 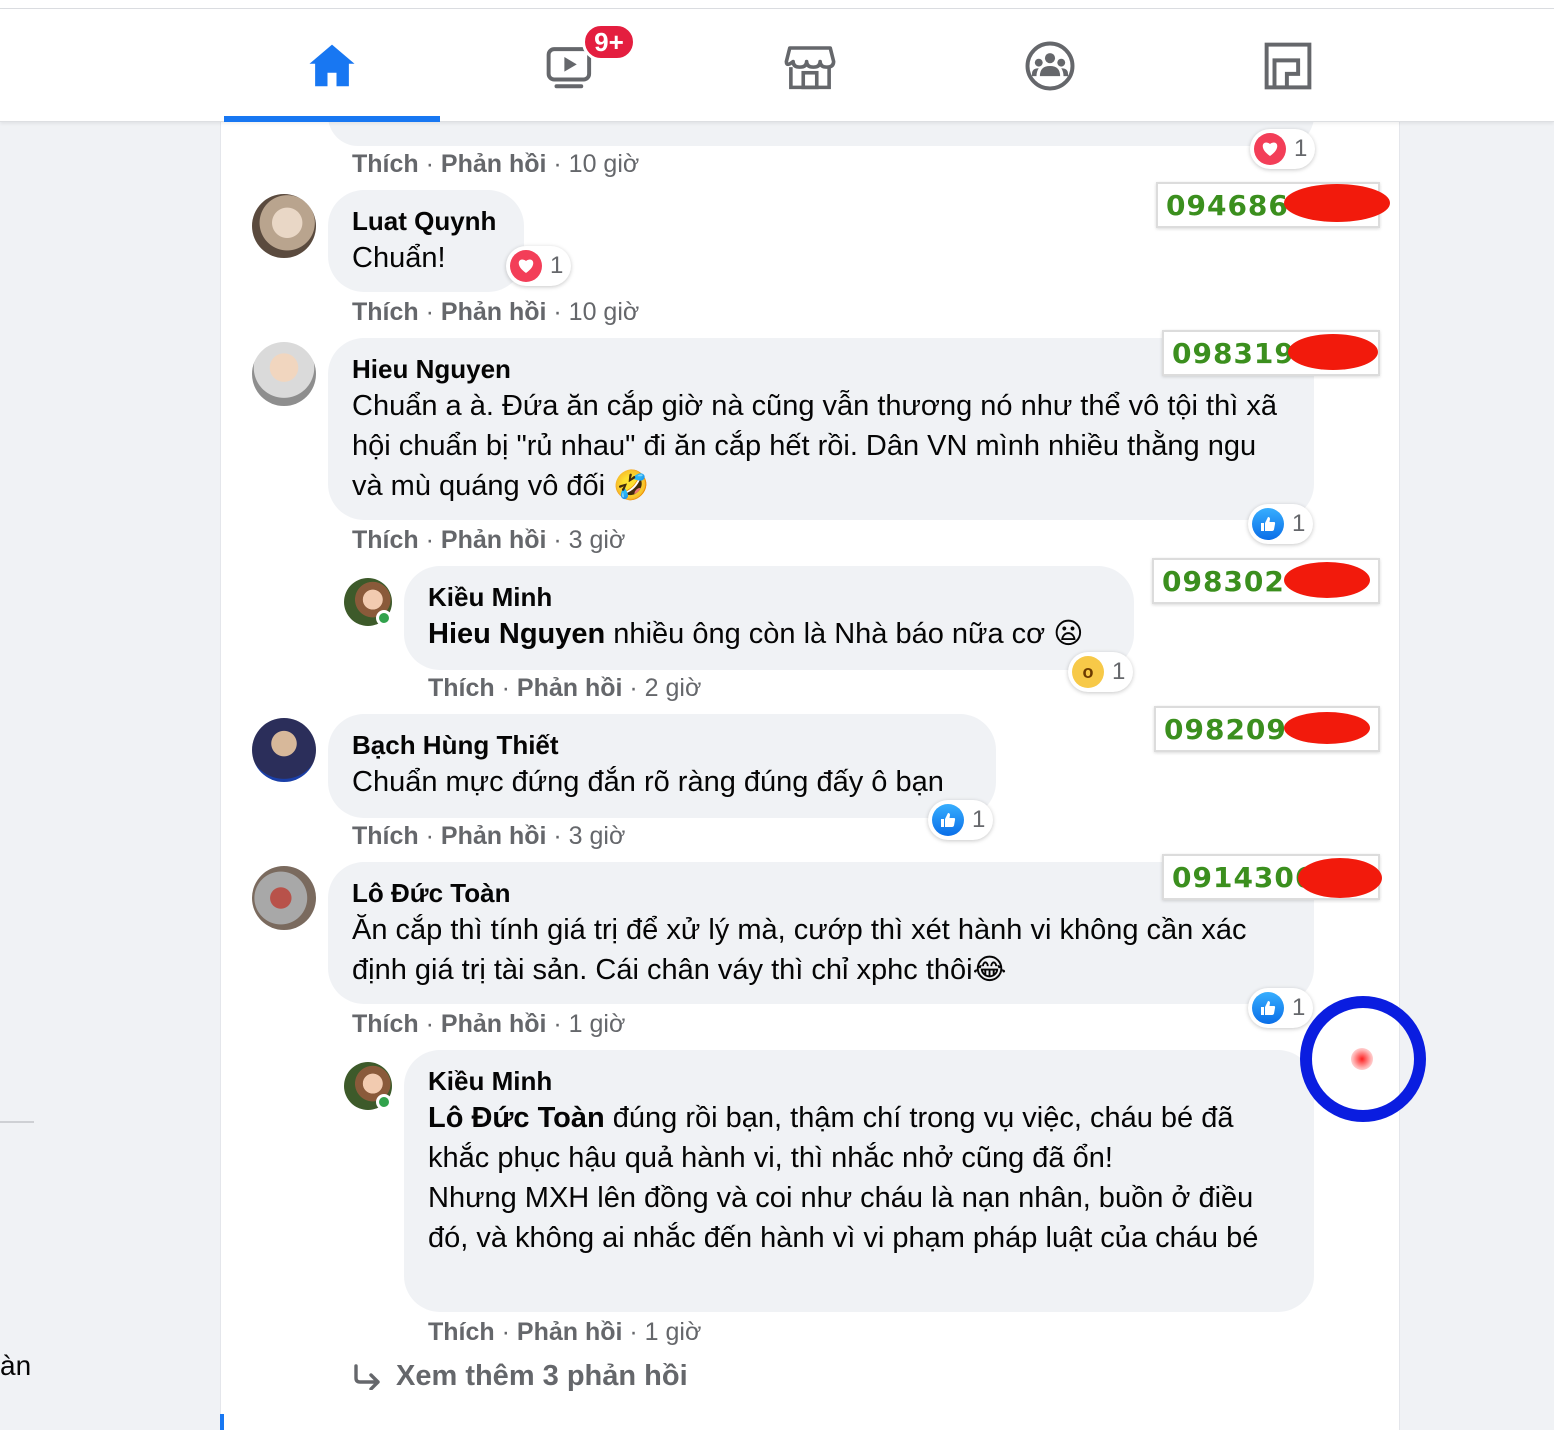 I want to click on tab-gaming, so click(x=1288, y=65).